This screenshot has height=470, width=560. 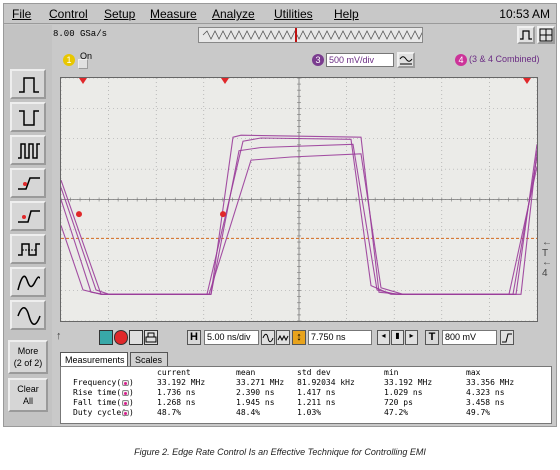 I want to click on tab-measurements: Measurements, so click(x=94, y=359).